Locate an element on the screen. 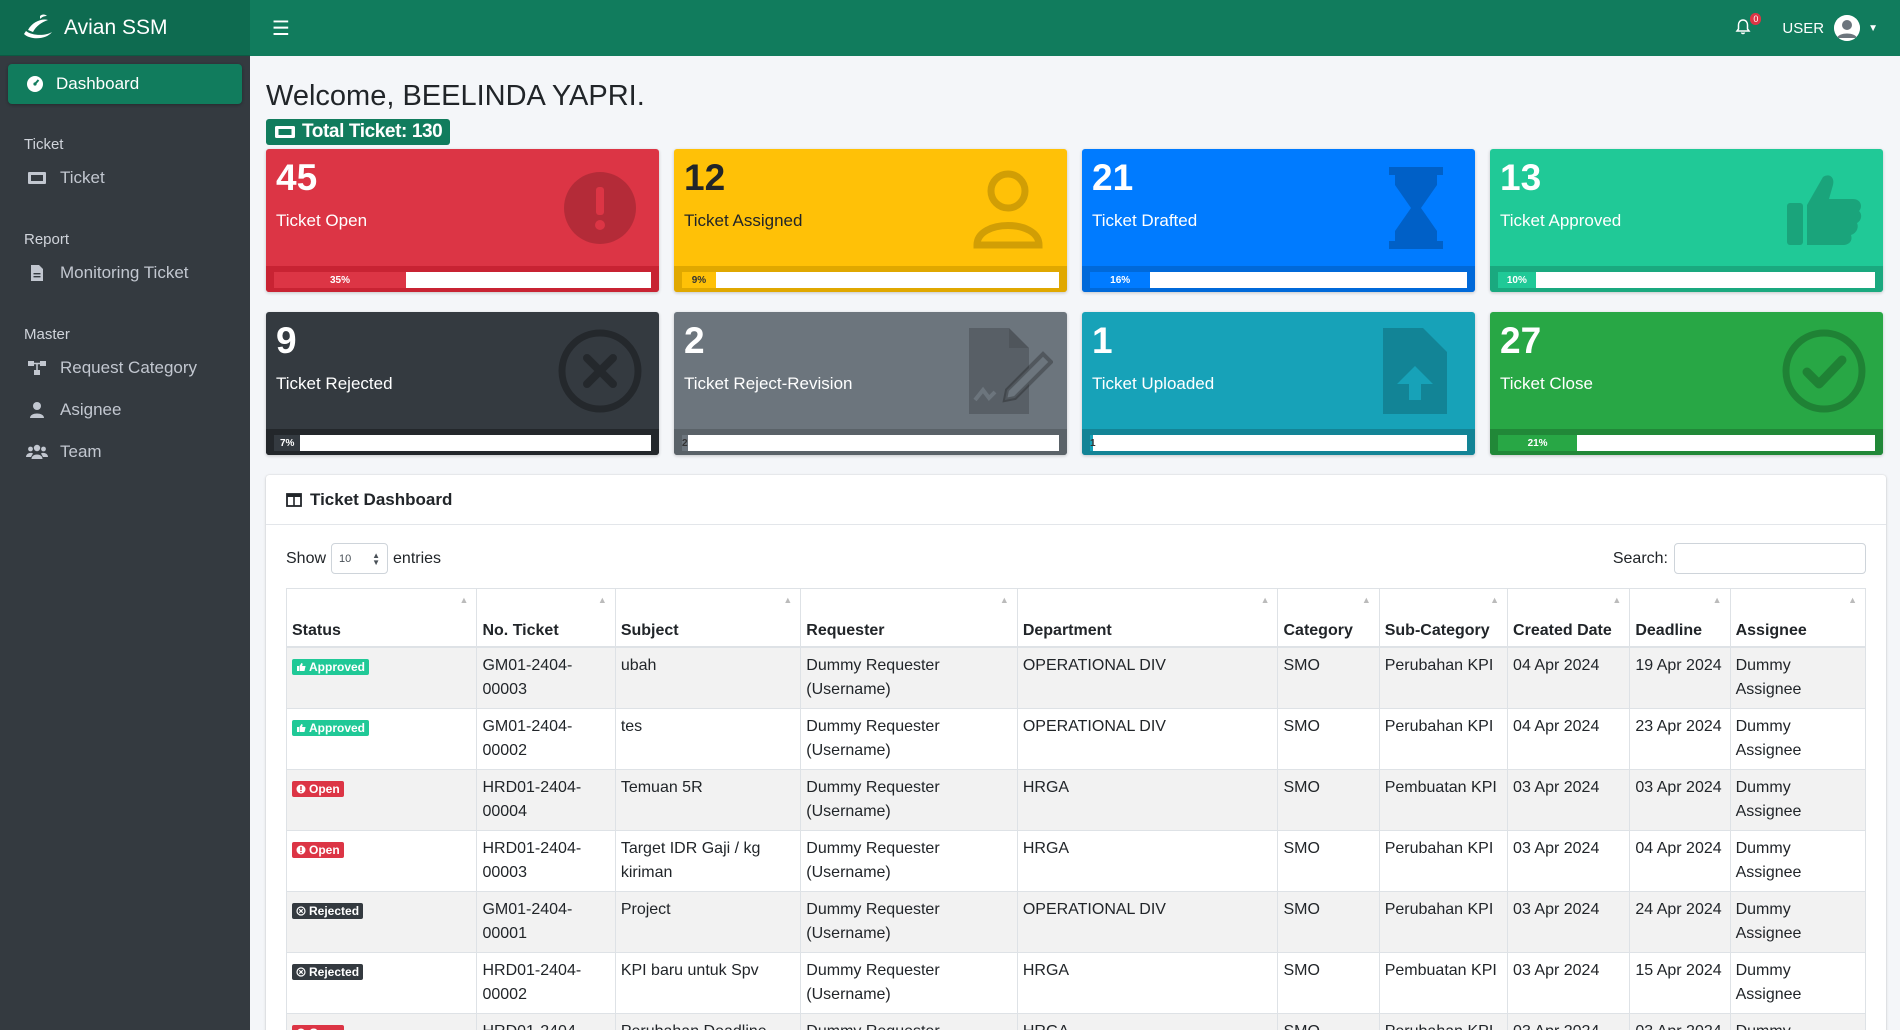 The width and height of the screenshot is (1900, 1030). check-circle-icon is located at coordinates (1824, 371).